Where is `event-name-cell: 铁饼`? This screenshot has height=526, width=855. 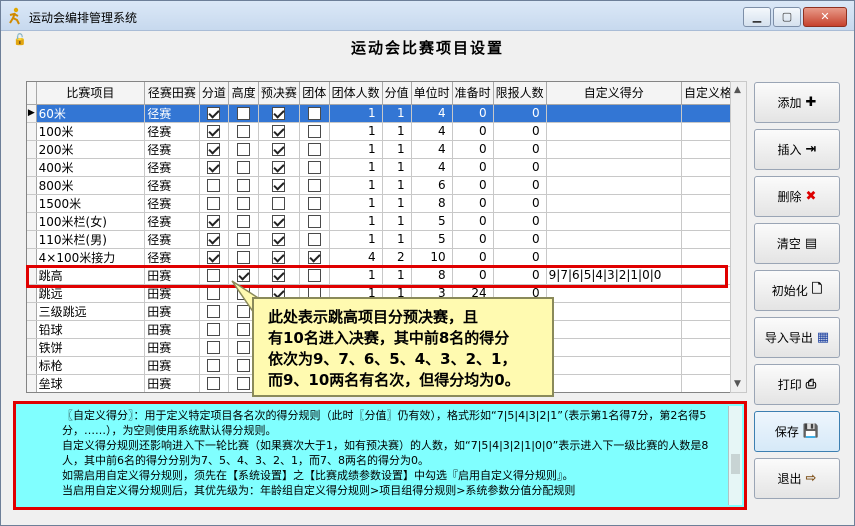 event-name-cell: 铁饼 is located at coordinates (91, 347).